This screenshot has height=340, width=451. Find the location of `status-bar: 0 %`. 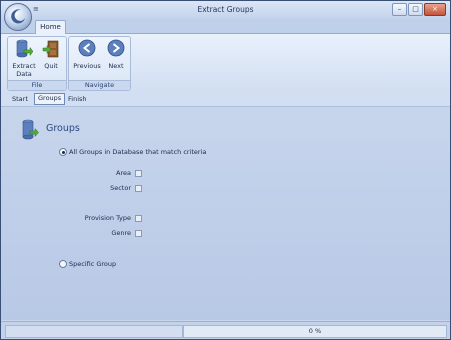

status-bar: 0 % is located at coordinates (225, 330).